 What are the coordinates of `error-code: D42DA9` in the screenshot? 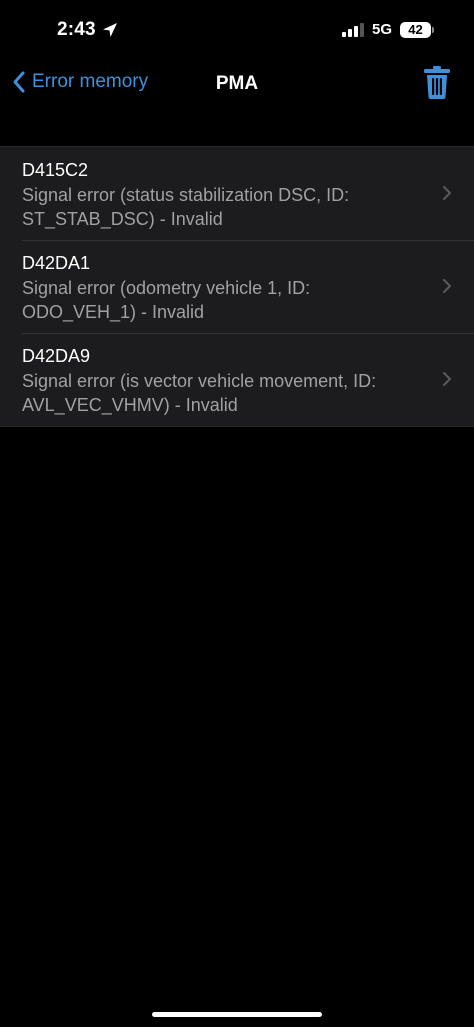 It's located at (56, 356).